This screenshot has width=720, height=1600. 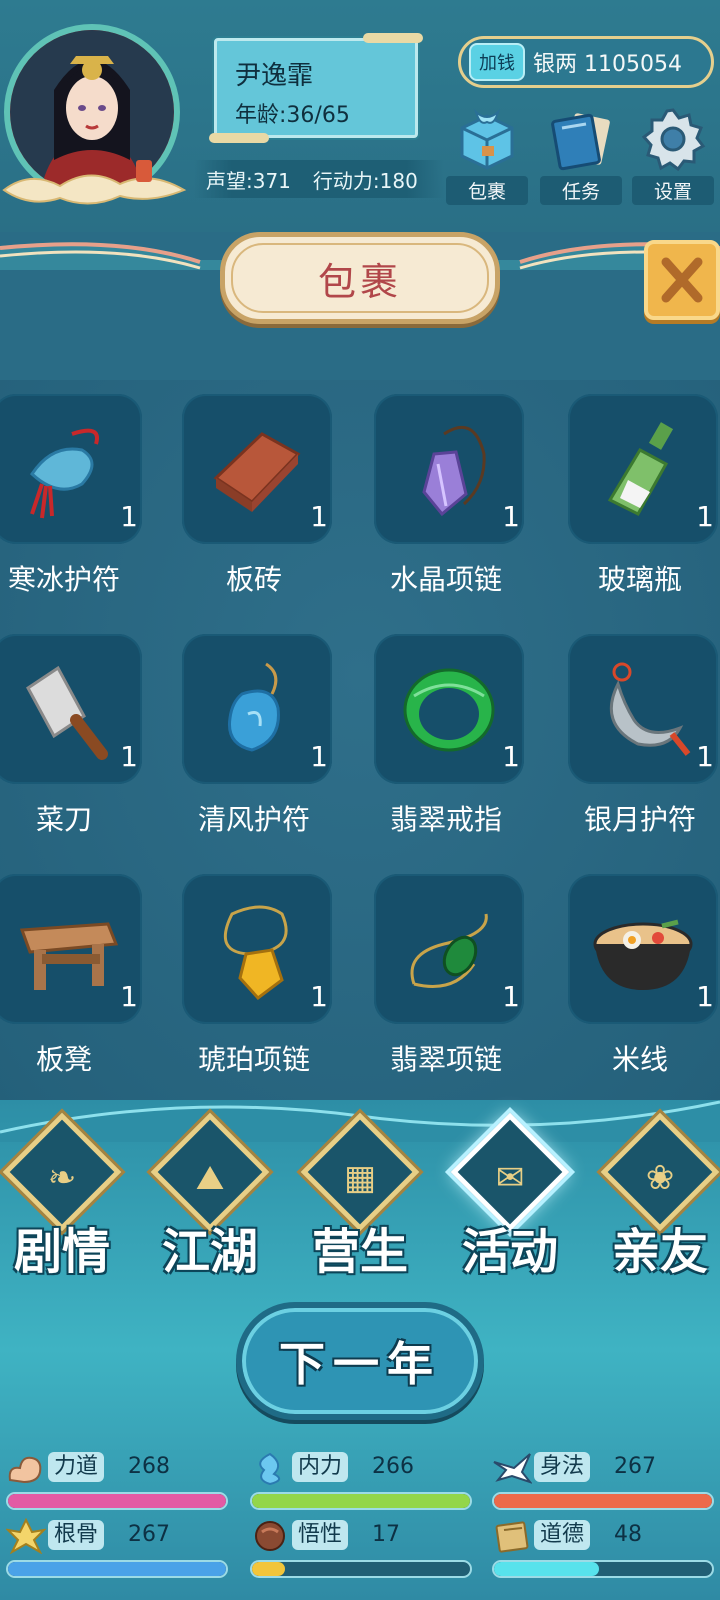 What do you see at coordinates (72, 495) in the screenshot?
I see `inventory-item: 1 寒冰护符` at bounding box center [72, 495].